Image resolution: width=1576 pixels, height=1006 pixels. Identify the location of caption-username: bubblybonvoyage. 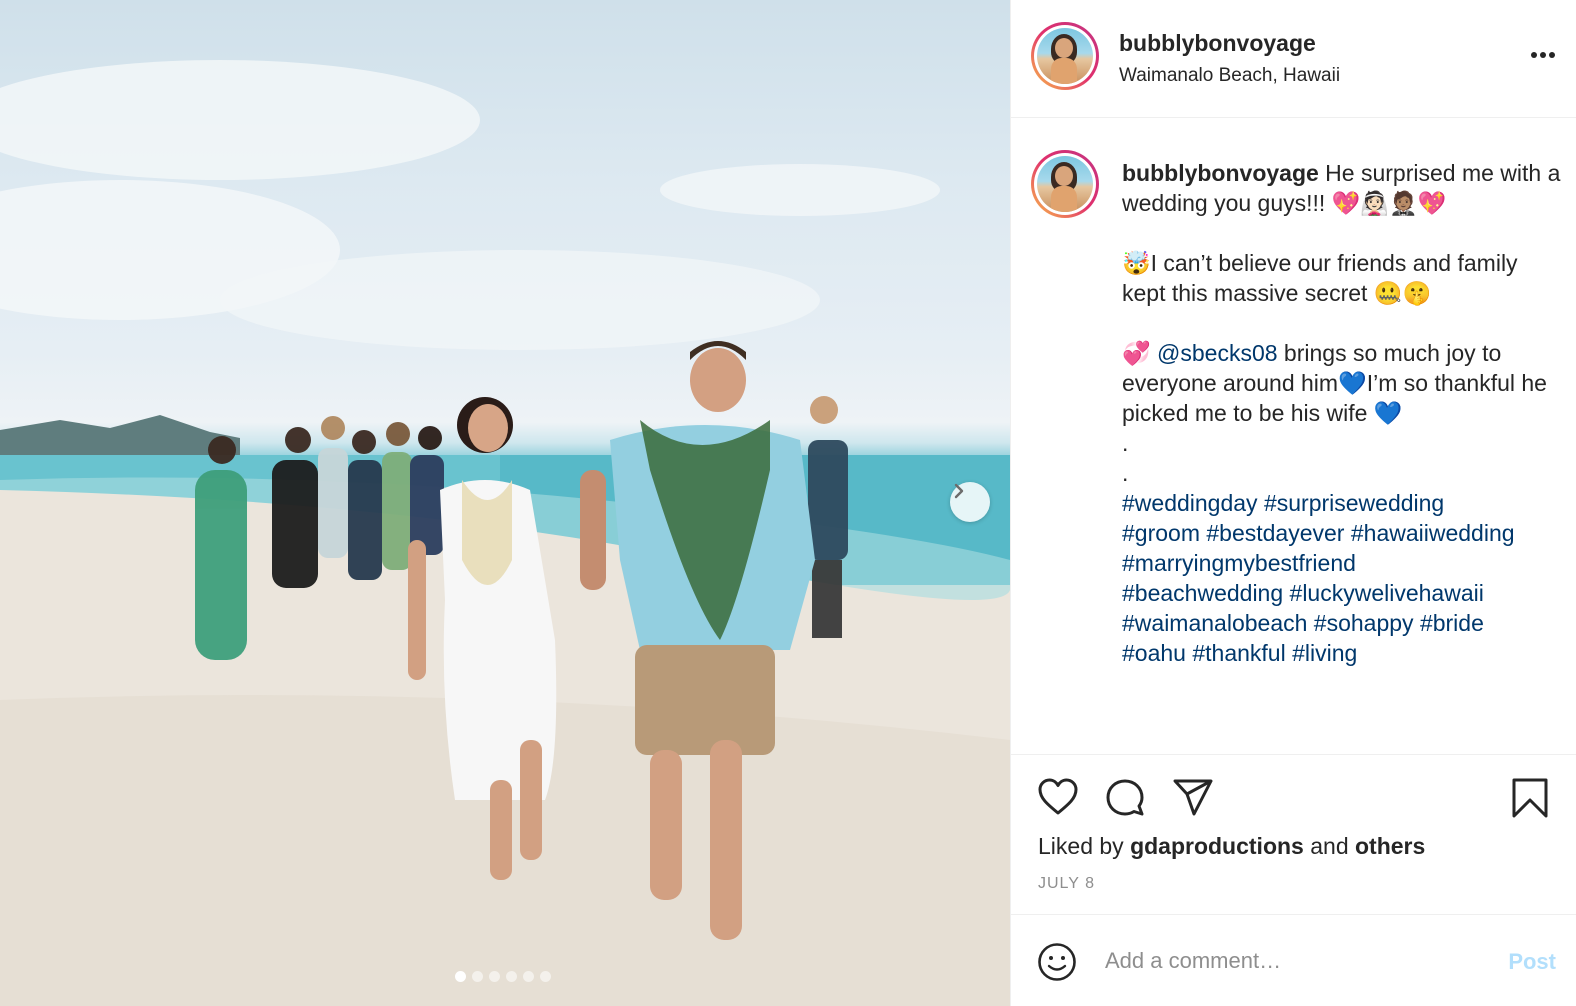
(1220, 173).